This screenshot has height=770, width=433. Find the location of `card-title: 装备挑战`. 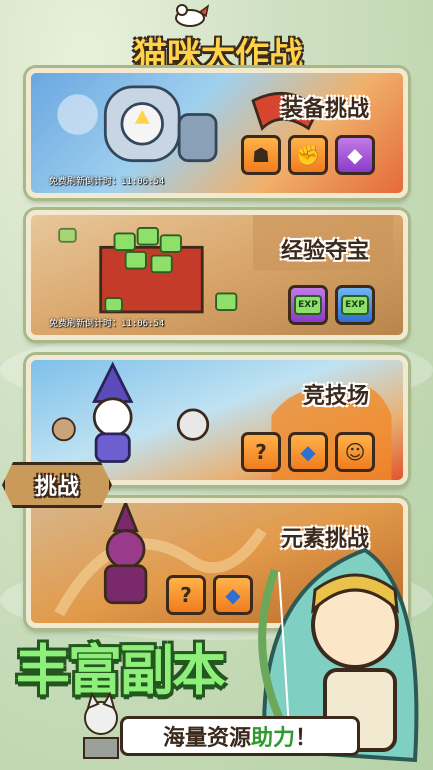

card-title: 装备挑战 is located at coordinates (324, 109).